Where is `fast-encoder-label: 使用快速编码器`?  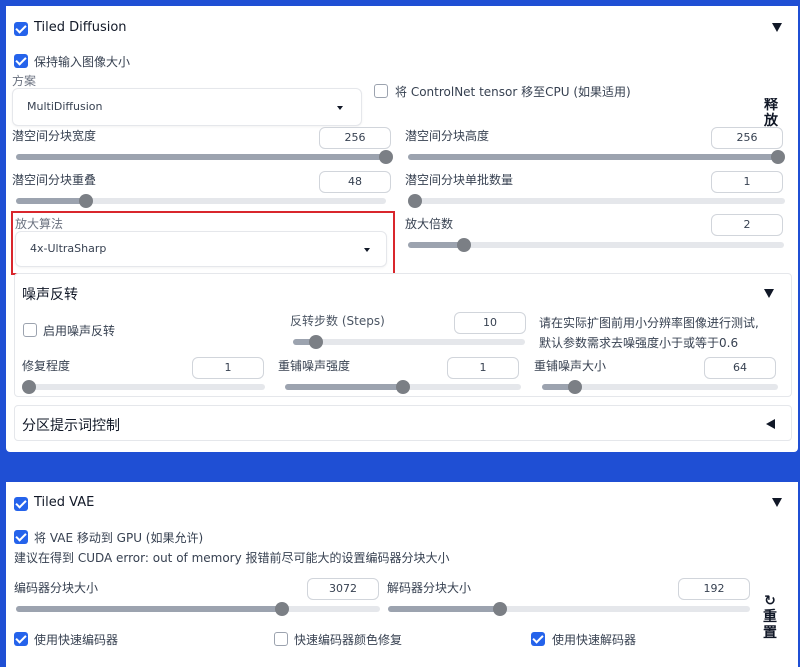 fast-encoder-label: 使用快速编码器 is located at coordinates (76, 640).